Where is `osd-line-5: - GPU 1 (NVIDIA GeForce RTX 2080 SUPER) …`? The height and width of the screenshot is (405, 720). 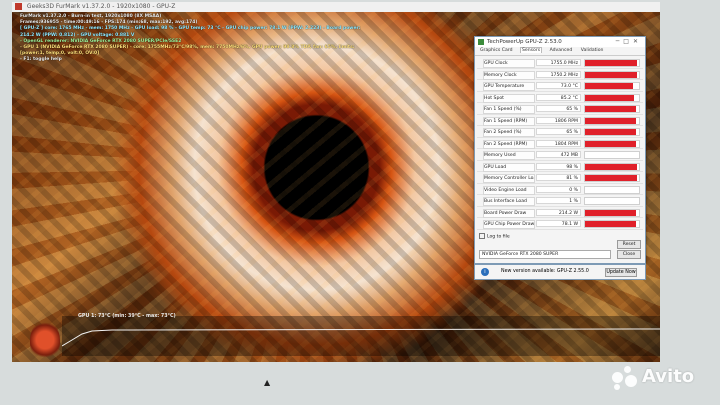
osd-line-5: - GPU 1 (NVIDIA GeForce RTX 2080 SUPER) … is located at coordinates (187, 51).